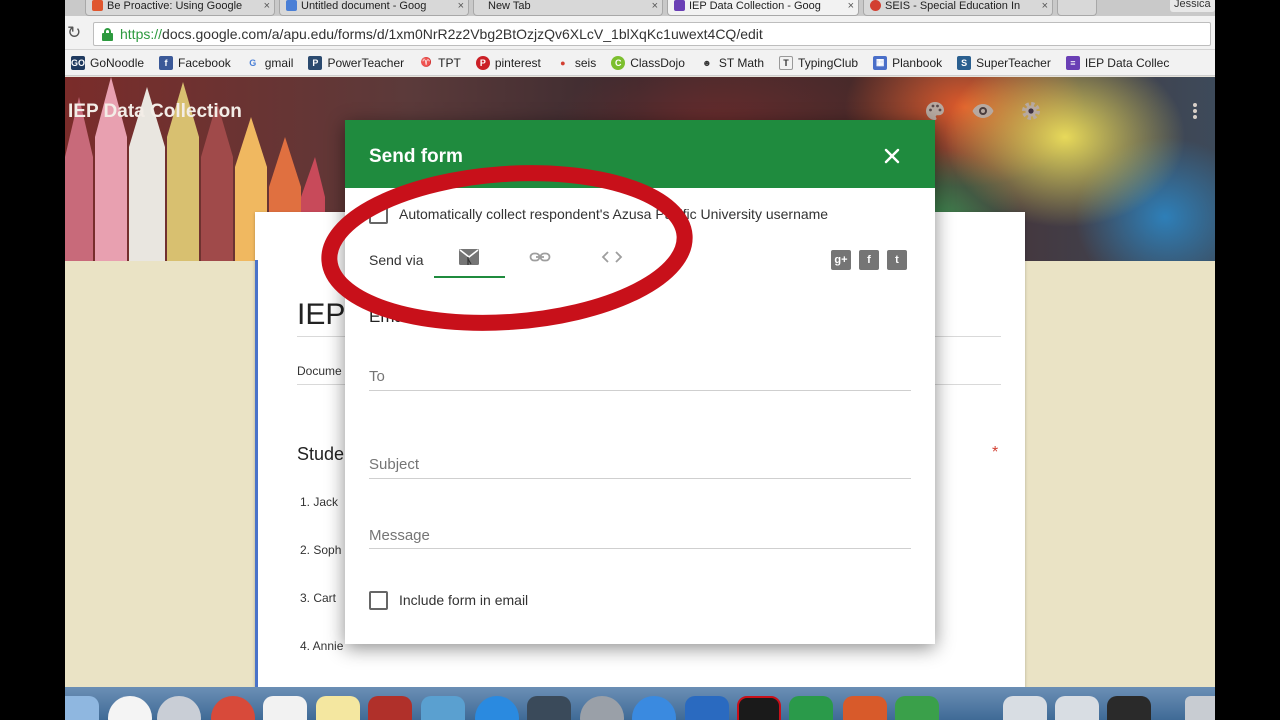 The width and height of the screenshot is (1280, 720). I want to click on pinterest-icon: P, so click(482, 62).